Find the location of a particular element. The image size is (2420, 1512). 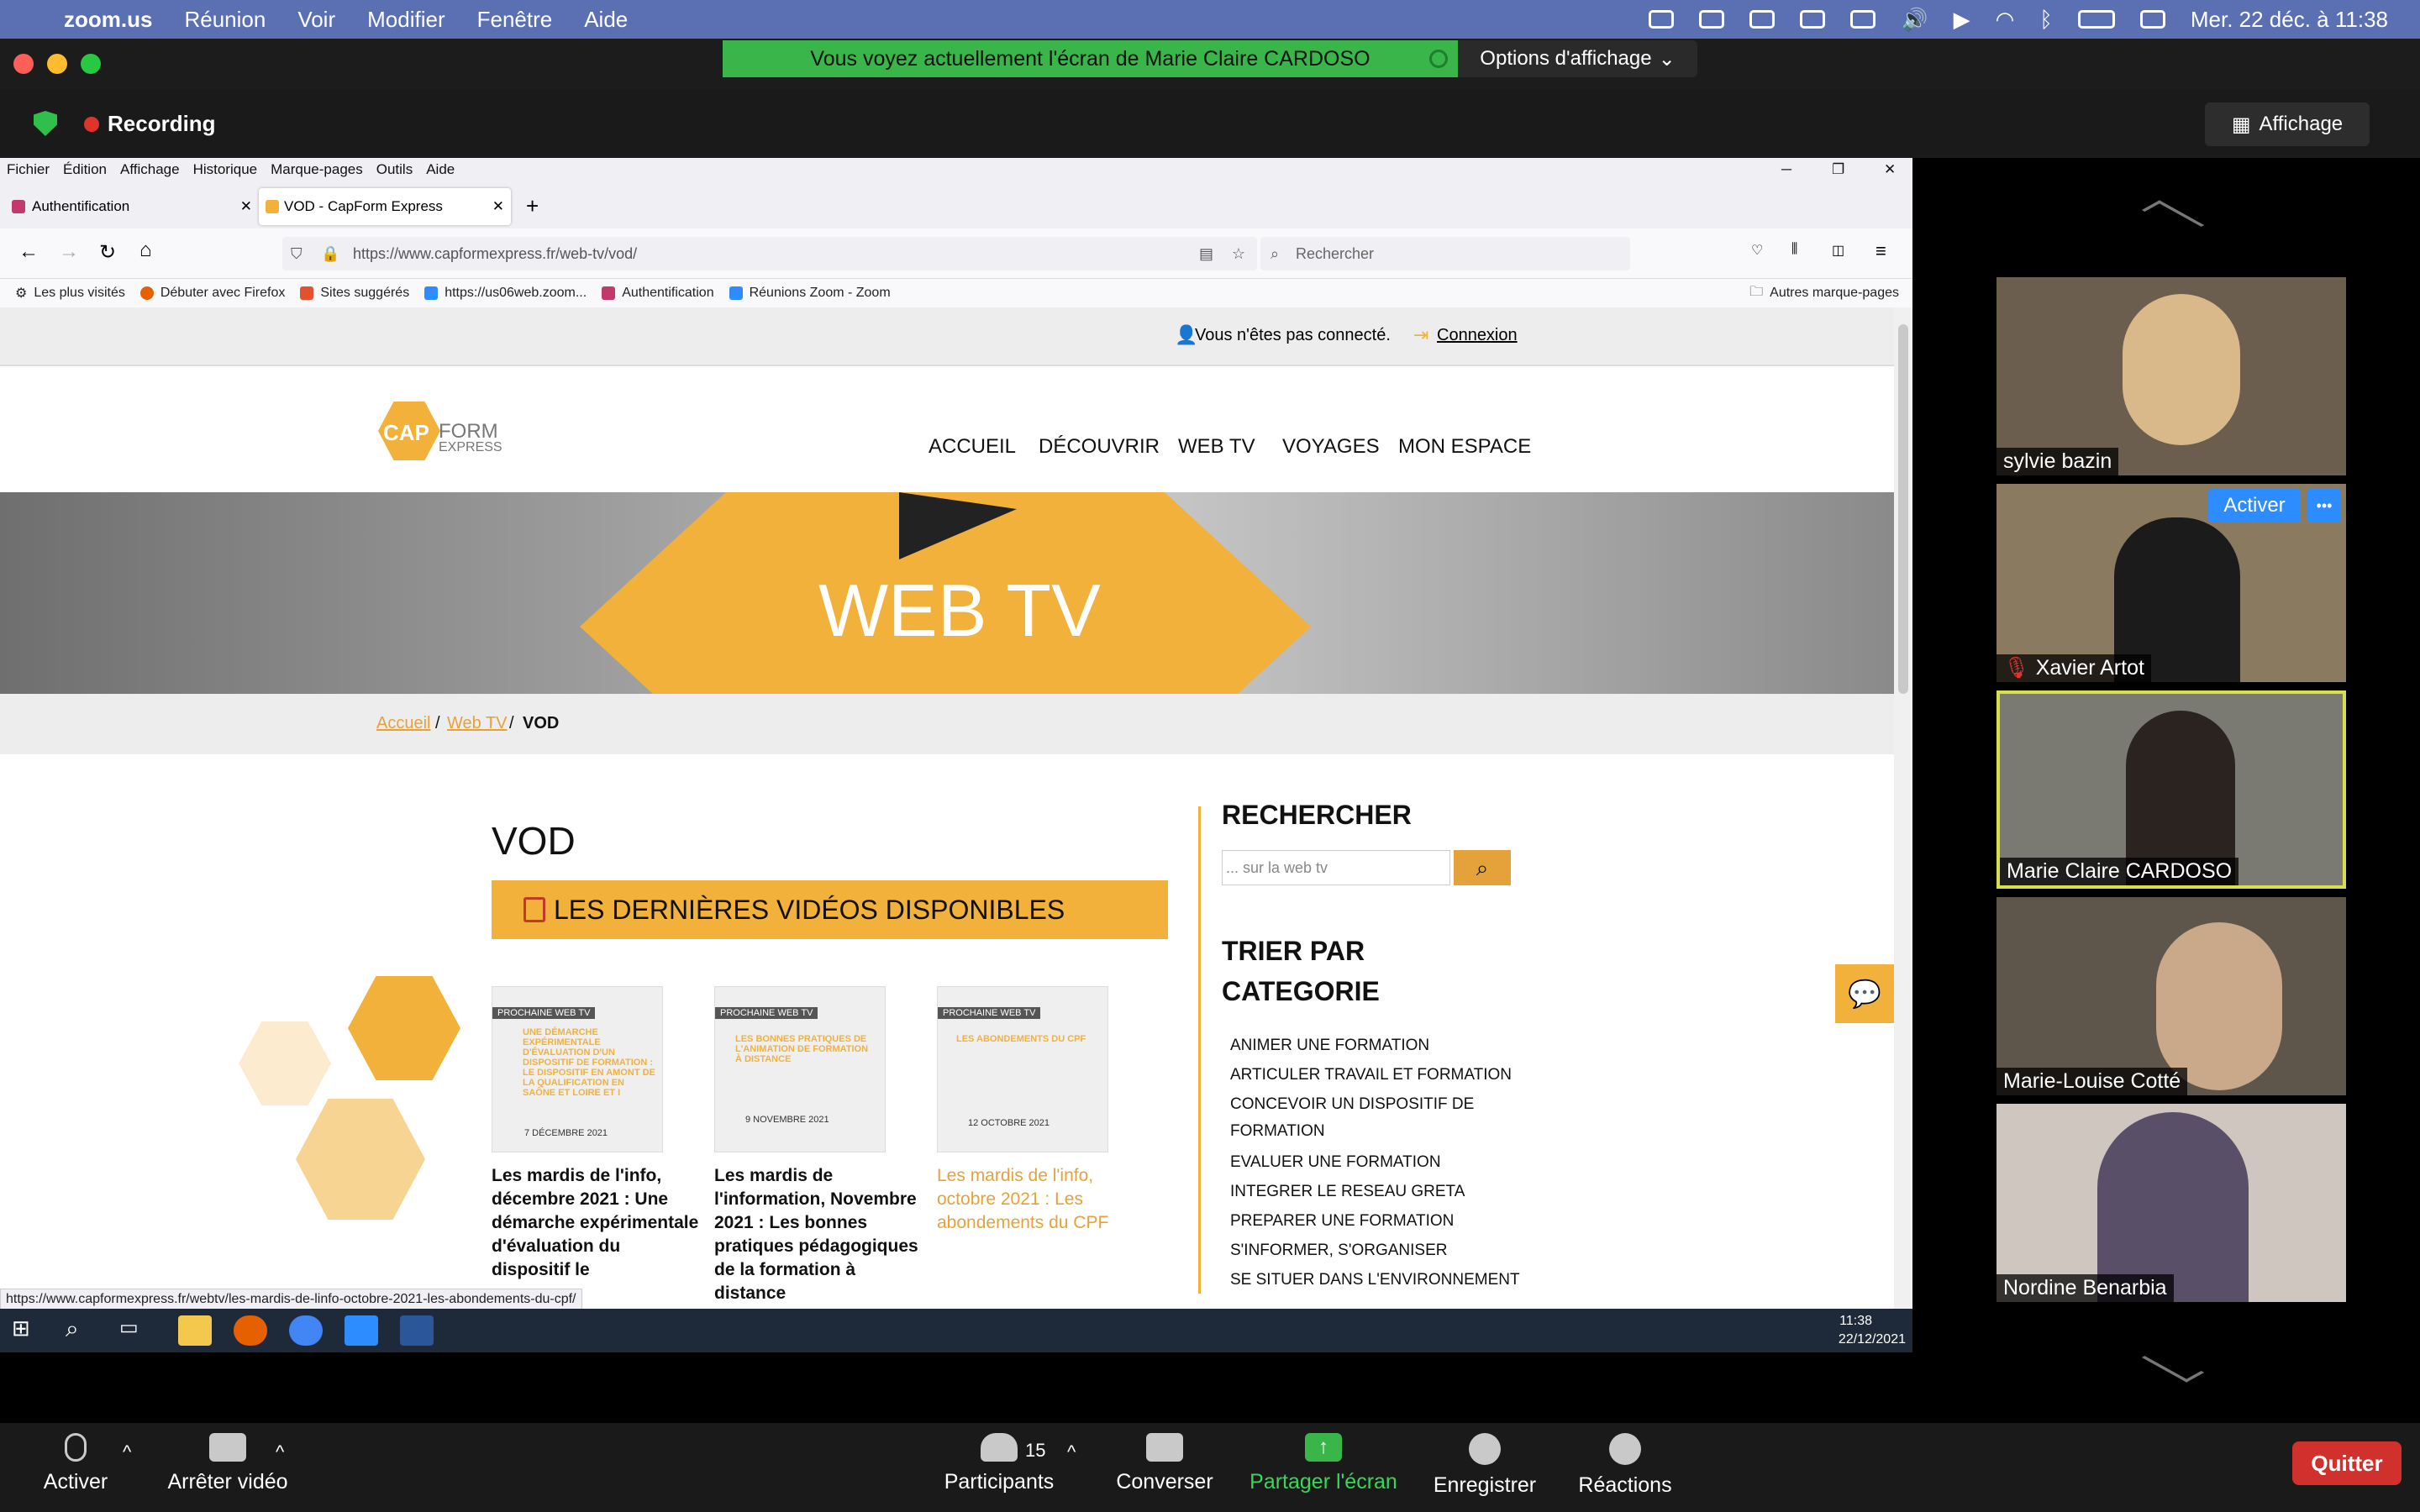

volume-icon: 🔊 is located at coordinates (1915, 20).